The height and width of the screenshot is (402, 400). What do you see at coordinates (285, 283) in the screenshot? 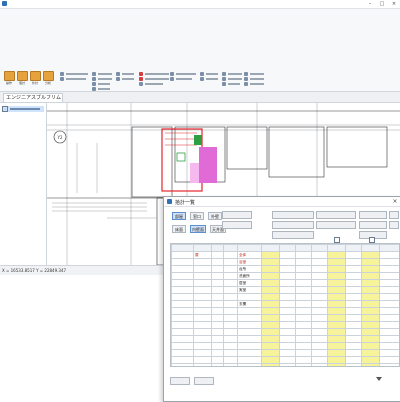
I see `table-row: 居室` at bounding box center [285, 283].